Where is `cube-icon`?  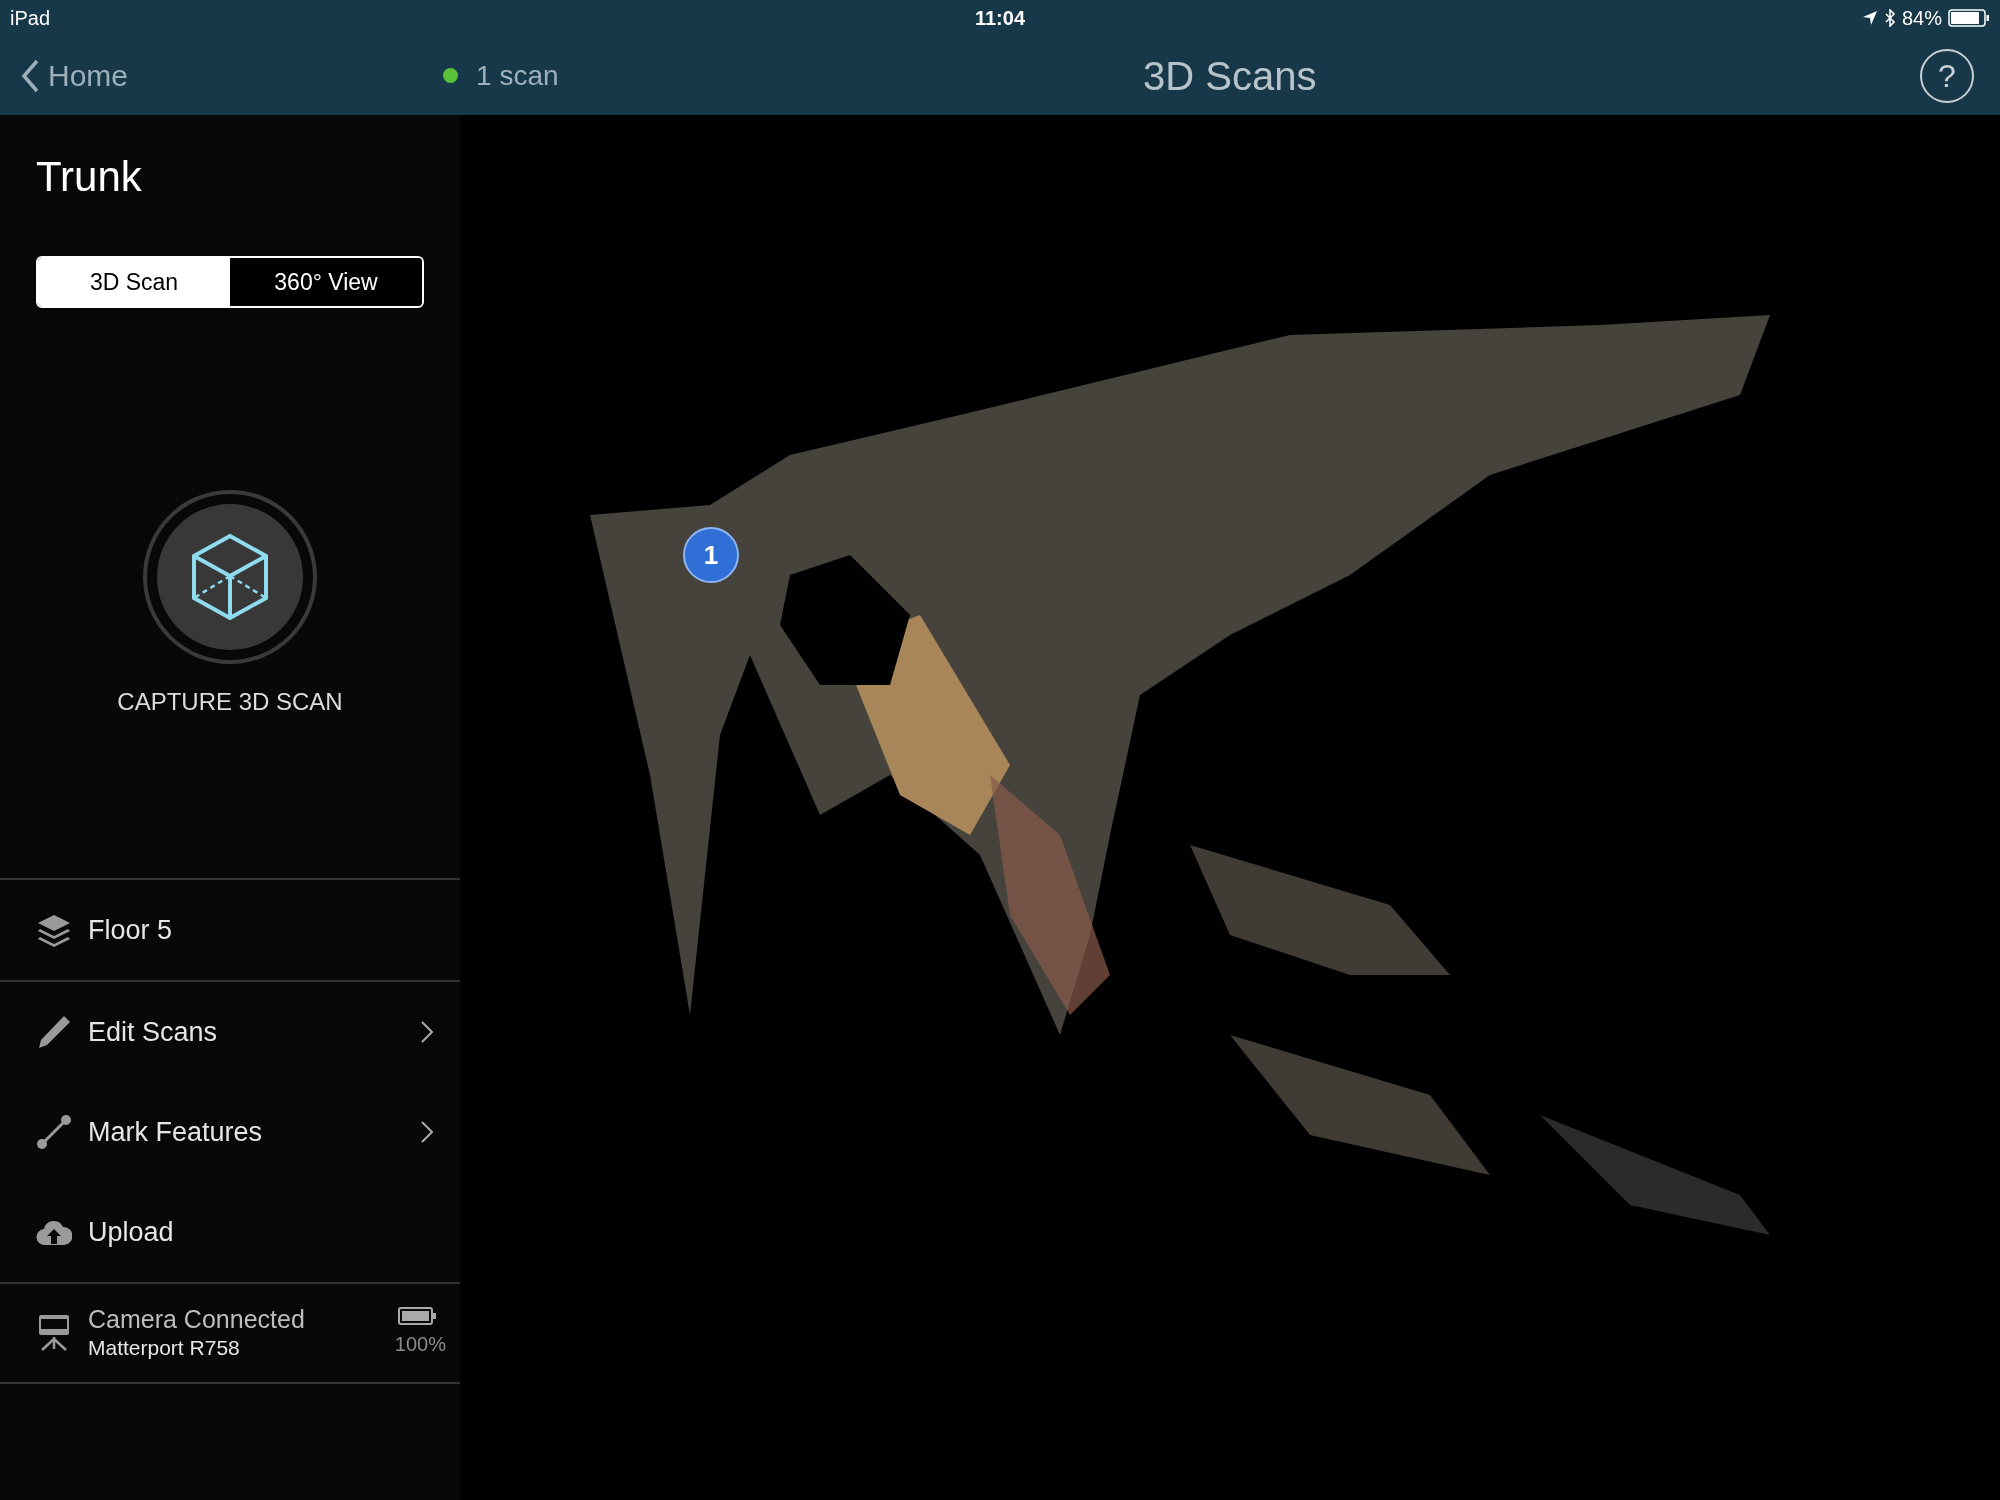 cube-icon is located at coordinates (230, 577).